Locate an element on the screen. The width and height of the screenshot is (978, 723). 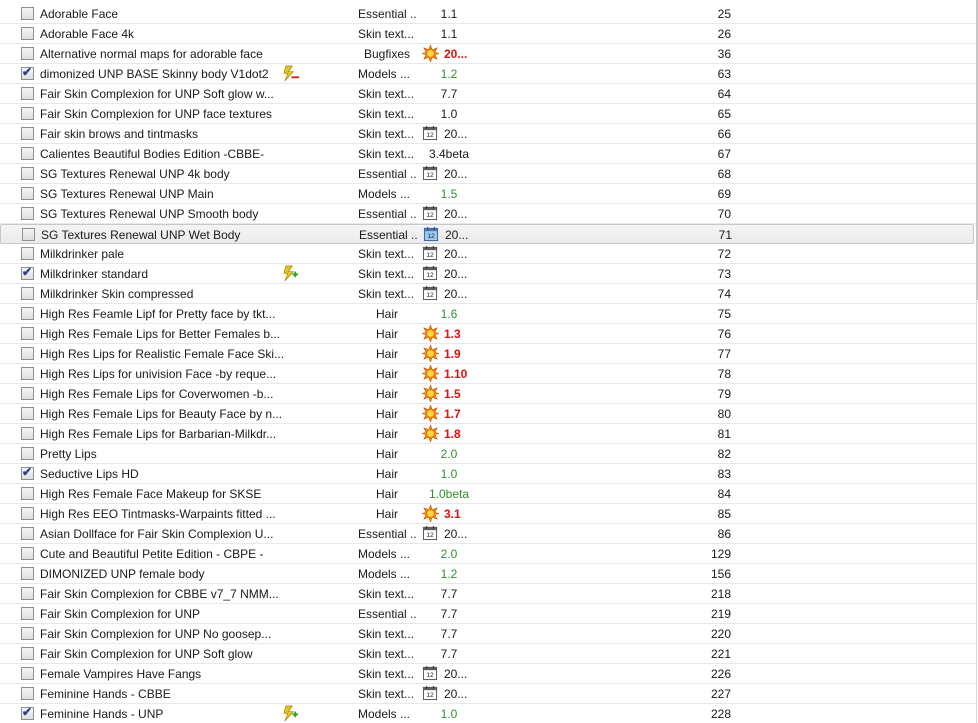
burst-icon is located at coordinates (430, 53).